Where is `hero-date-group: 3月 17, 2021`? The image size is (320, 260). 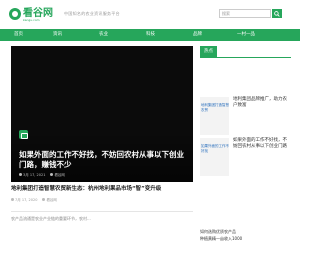 hero-date-group: 3月 17, 2021 is located at coordinates (32, 175).